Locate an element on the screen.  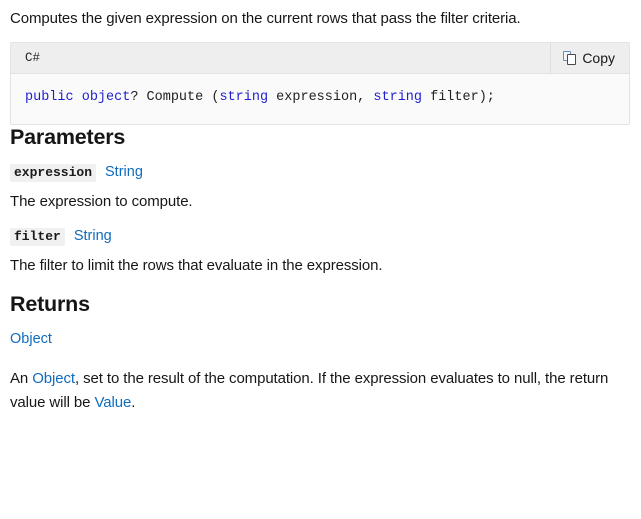
parameter-row-expression: expression String is located at coordinates (320, 173).